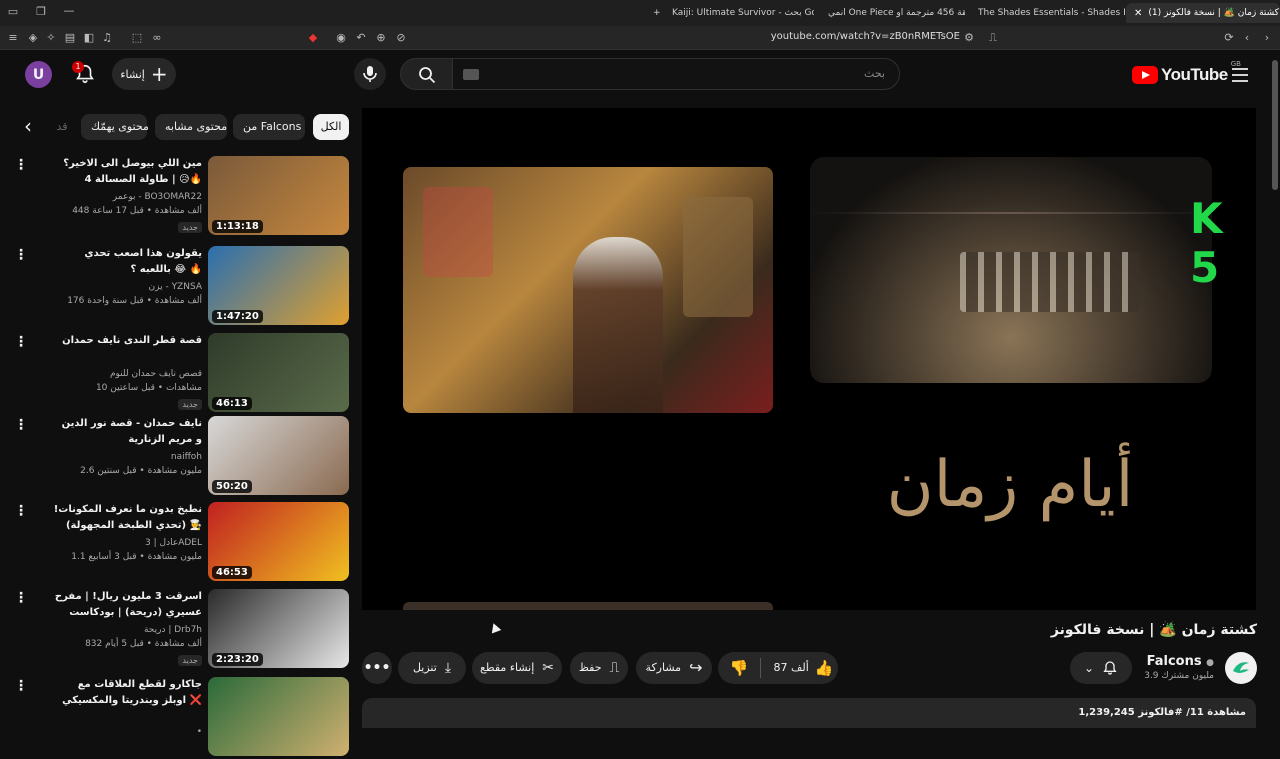 The image size is (1280, 759). What do you see at coordinates (41, 12) in the screenshot?
I see `restore-window-icon: ❐` at bounding box center [41, 12].